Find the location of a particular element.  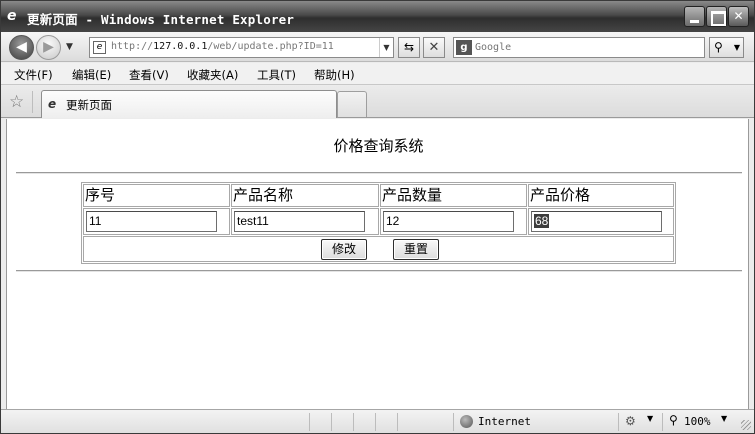

update-form-table: 序号 产品名称 产品数量 产品价格 11 test11 12 68 修改 重置 is located at coordinates (378, 223).